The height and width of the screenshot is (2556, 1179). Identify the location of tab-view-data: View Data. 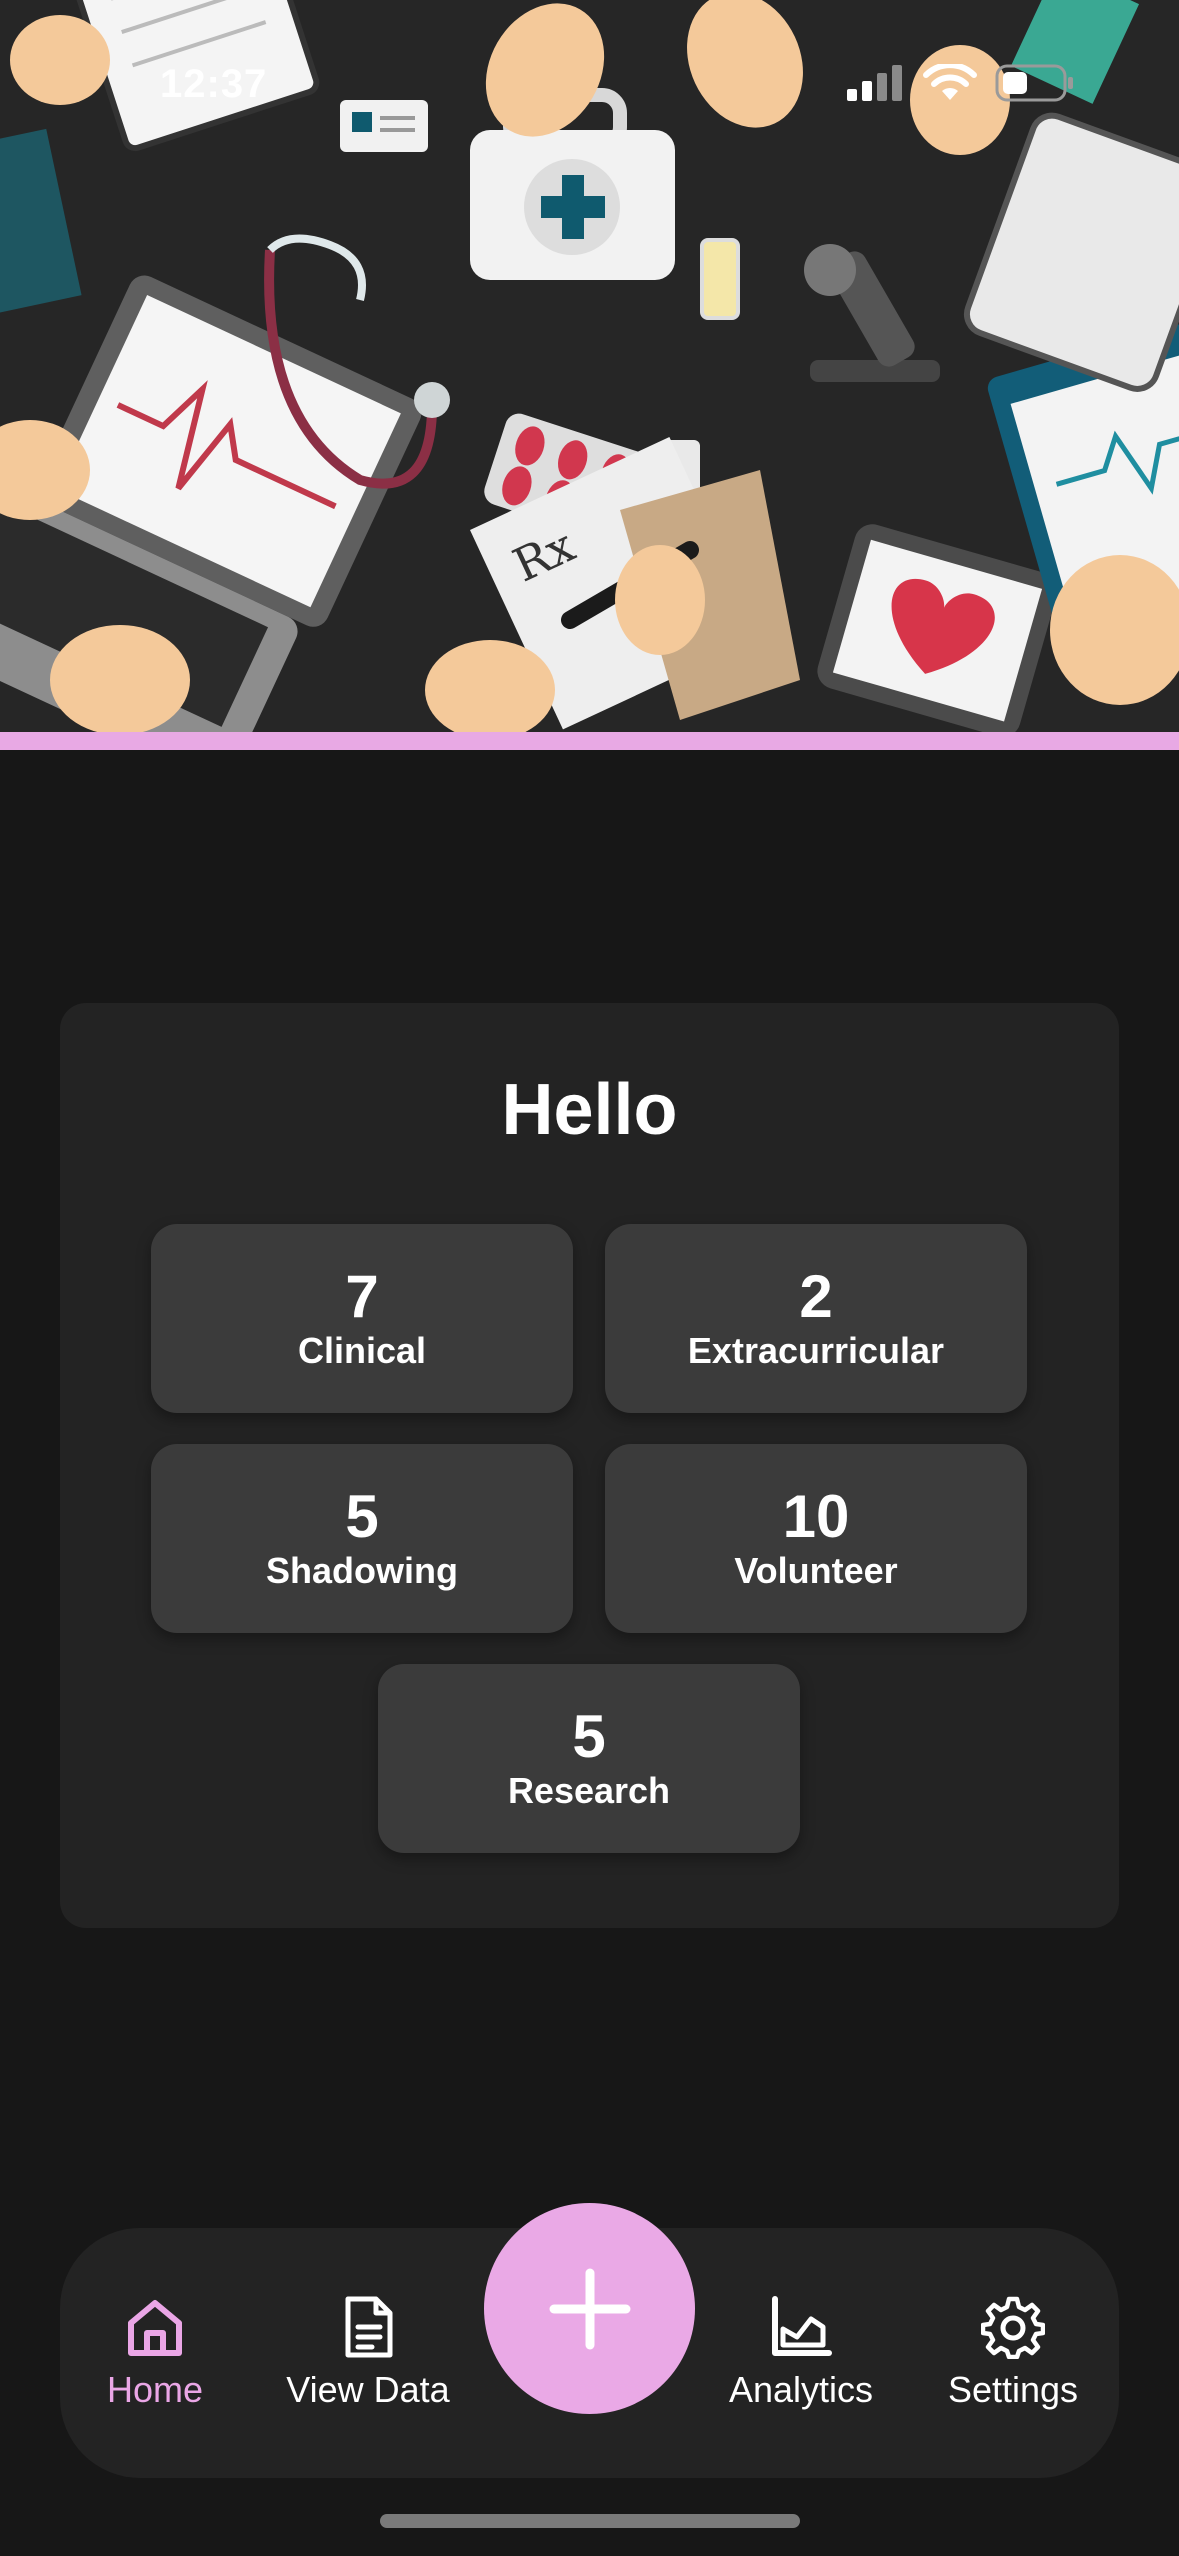
(368, 2353).